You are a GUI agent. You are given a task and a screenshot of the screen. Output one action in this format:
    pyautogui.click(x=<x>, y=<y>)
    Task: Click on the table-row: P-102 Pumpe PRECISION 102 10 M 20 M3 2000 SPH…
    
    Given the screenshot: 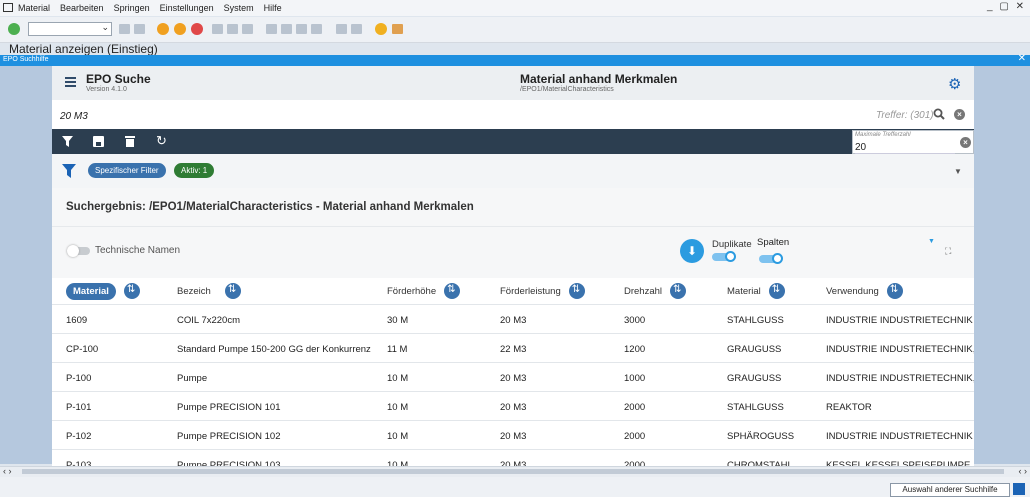 What is the action you would take?
    pyautogui.click(x=513, y=435)
    